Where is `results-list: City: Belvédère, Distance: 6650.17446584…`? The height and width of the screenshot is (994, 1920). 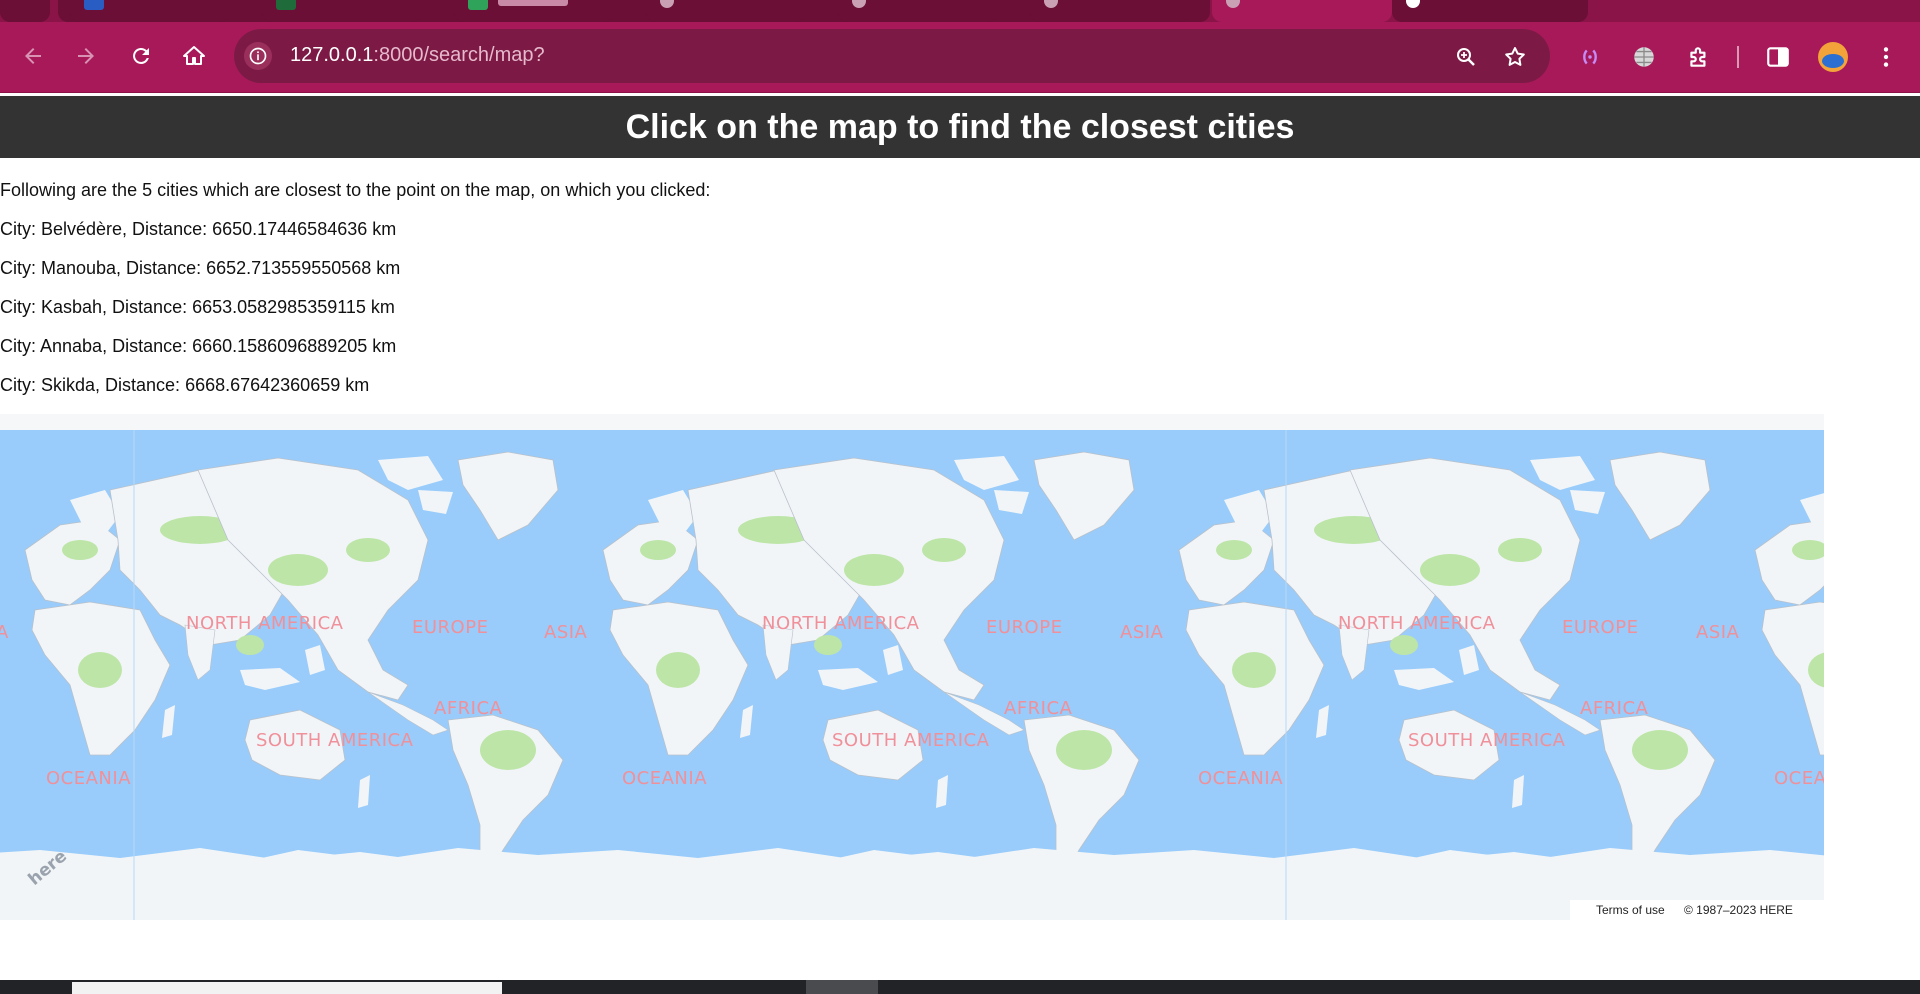
results-list: City: Belvédère, Distance: 6650.17446584… is located at coordinates (200, 316).